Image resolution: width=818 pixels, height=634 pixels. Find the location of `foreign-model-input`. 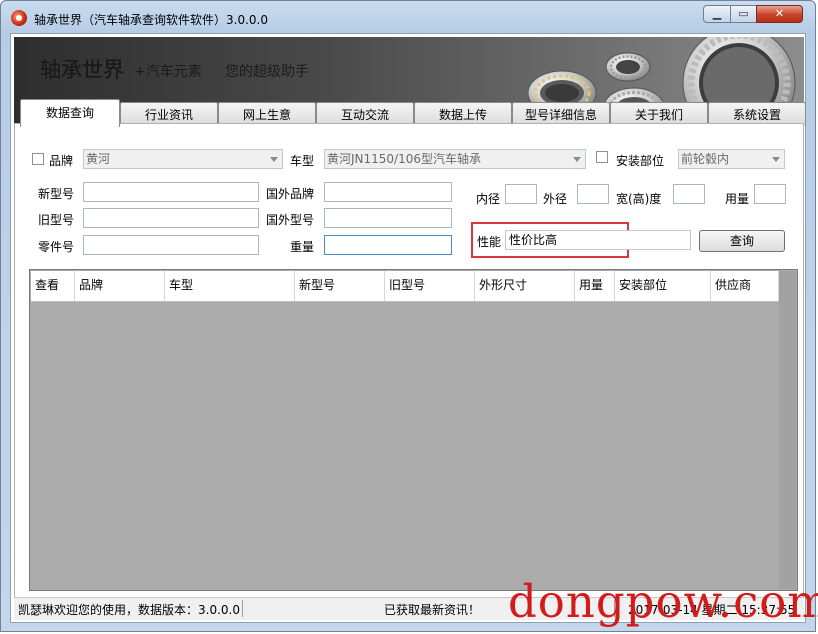

foreign-model-input is located at coordinates (388, 218).